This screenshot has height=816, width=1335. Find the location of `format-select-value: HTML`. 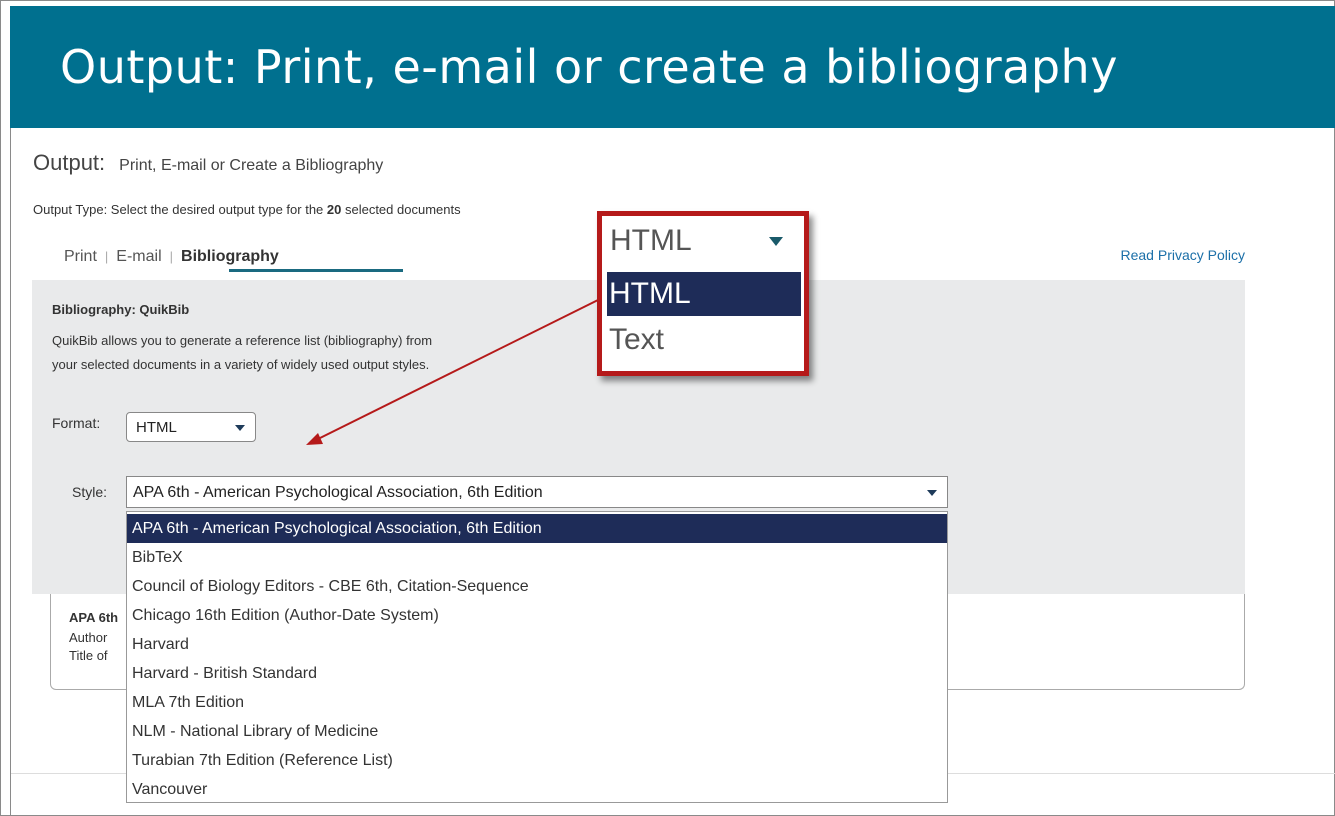

format-select-value: HTML is located at coordinates (156, 427).